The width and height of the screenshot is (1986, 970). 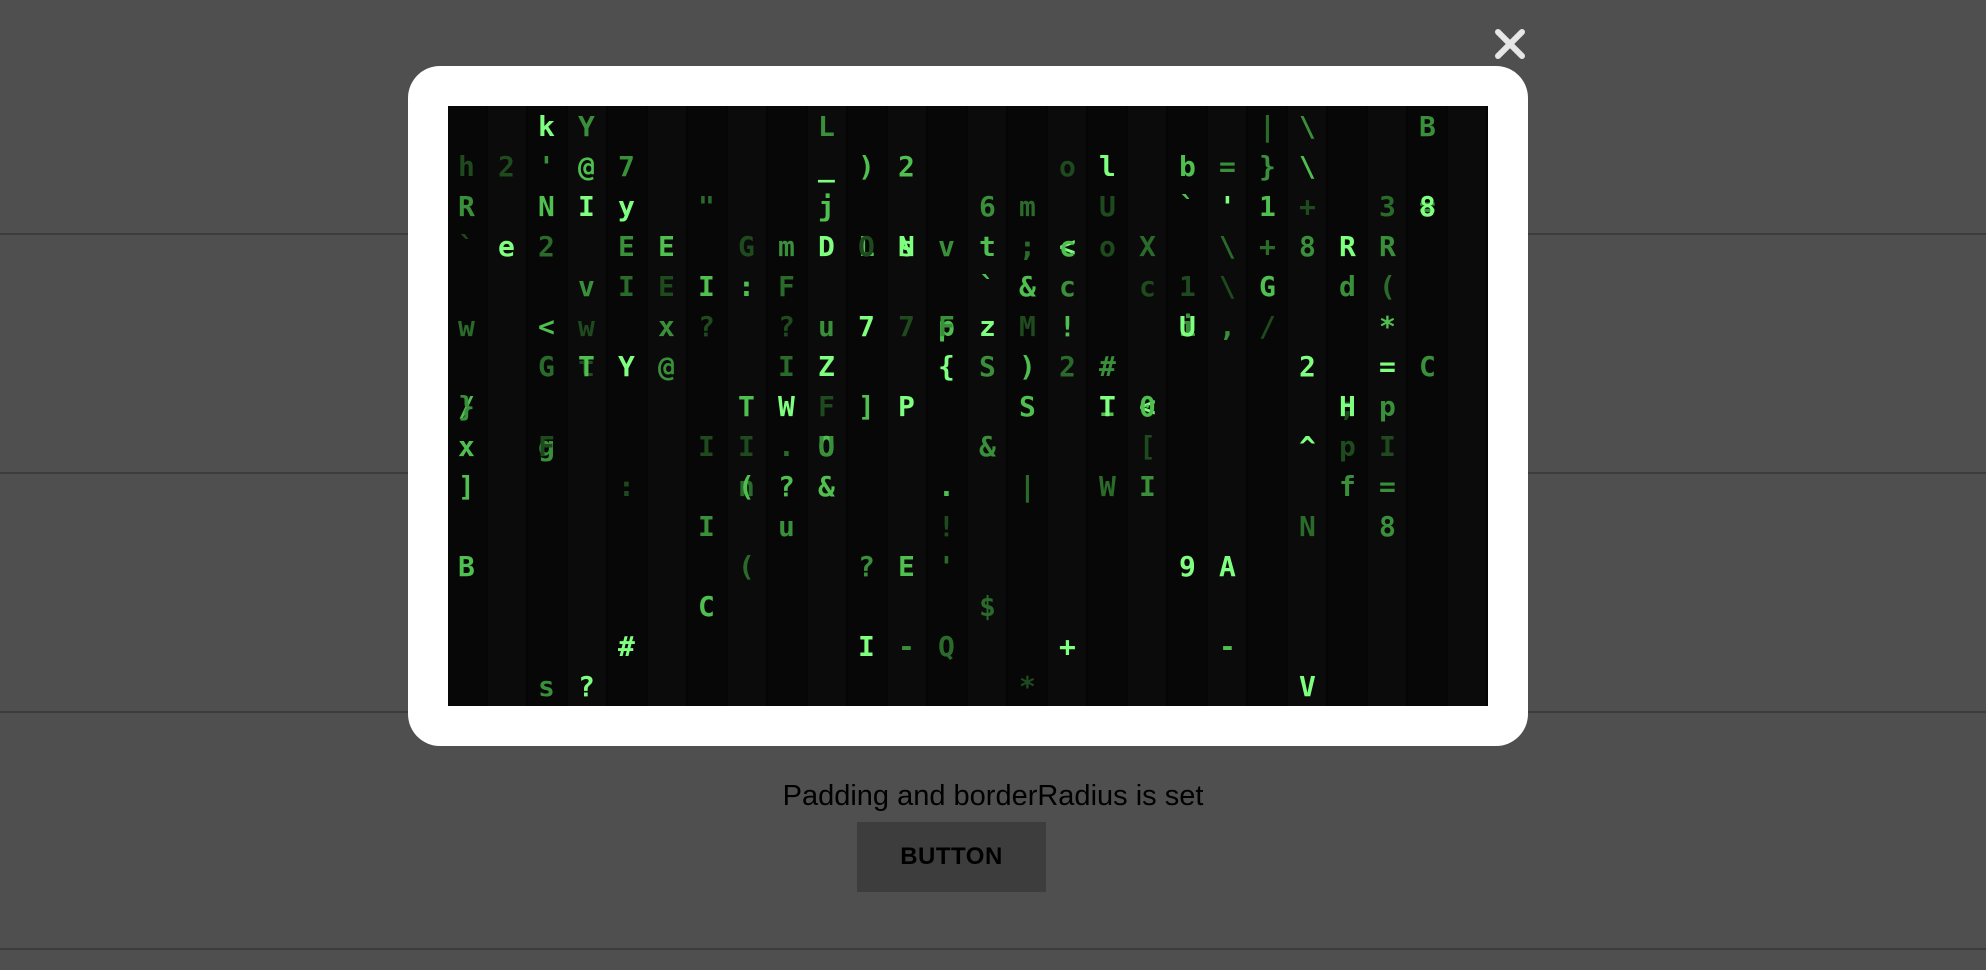 I want to click on code-glyph: ^, so click(x=1307, y=446).